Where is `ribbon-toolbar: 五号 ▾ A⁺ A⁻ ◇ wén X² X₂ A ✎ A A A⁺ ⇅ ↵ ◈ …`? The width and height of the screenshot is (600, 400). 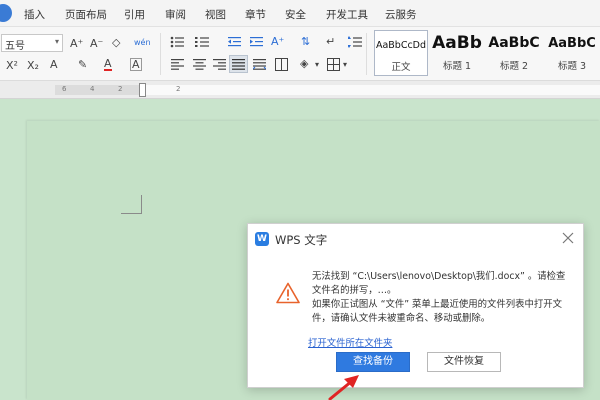 ribbon-toolbar: 五号 ▾ A⁺ A⁻ ◇ wén X² X₂ A ✎ A A A⁺ ⇅ ↵ ◈ … is located at coordinates (300, 54).